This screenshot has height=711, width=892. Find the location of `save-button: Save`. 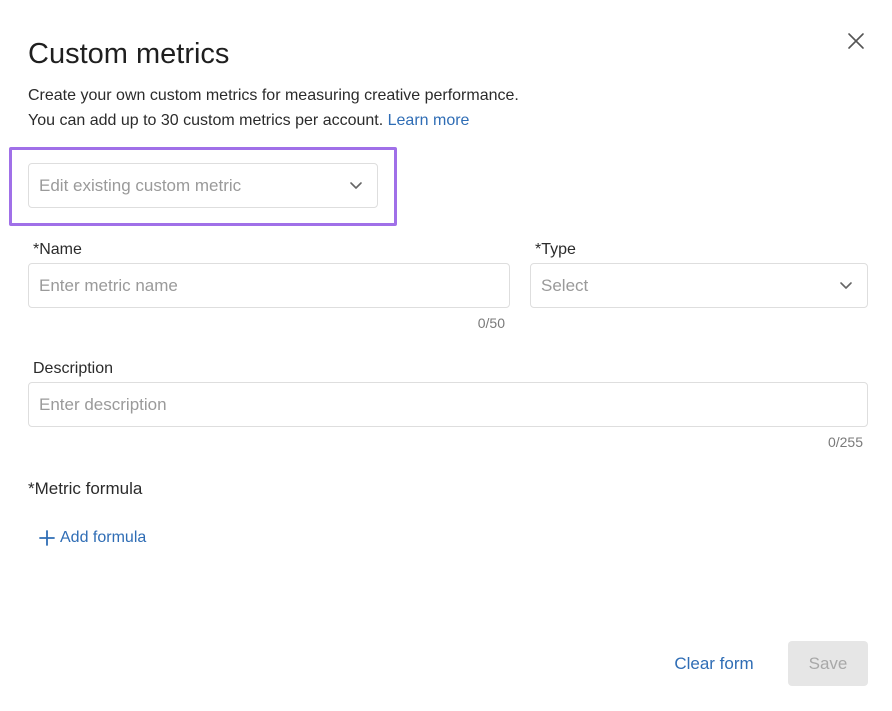

save-button: Save is located at coordinates (828, 663).